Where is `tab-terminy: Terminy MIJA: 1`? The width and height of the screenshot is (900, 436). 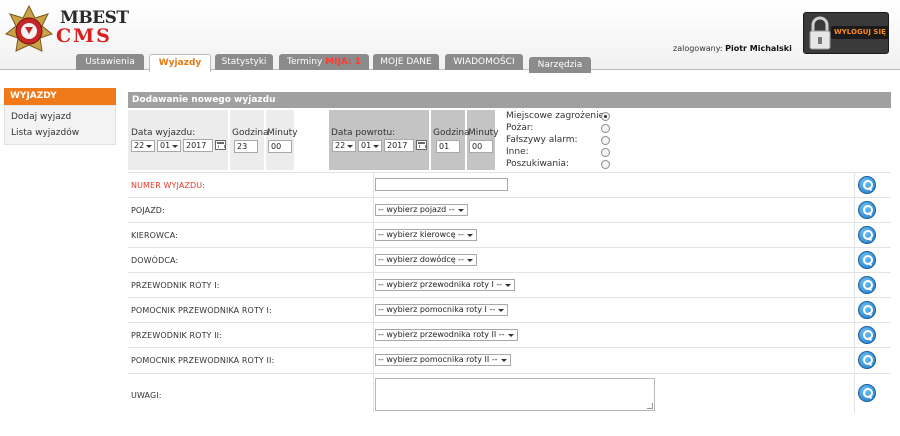
tab-terminy: Terminy MIJA: 1 is located at coordinates (324, 62).